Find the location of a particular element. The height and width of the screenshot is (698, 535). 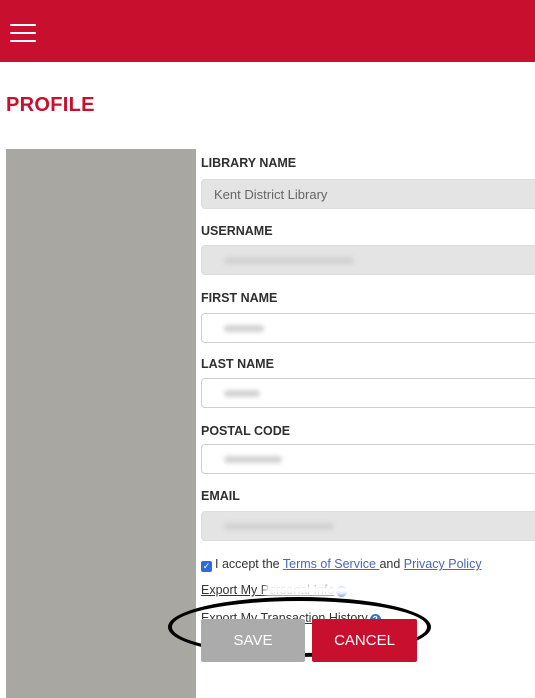

library-name-field is located at coordinates (368, 194).